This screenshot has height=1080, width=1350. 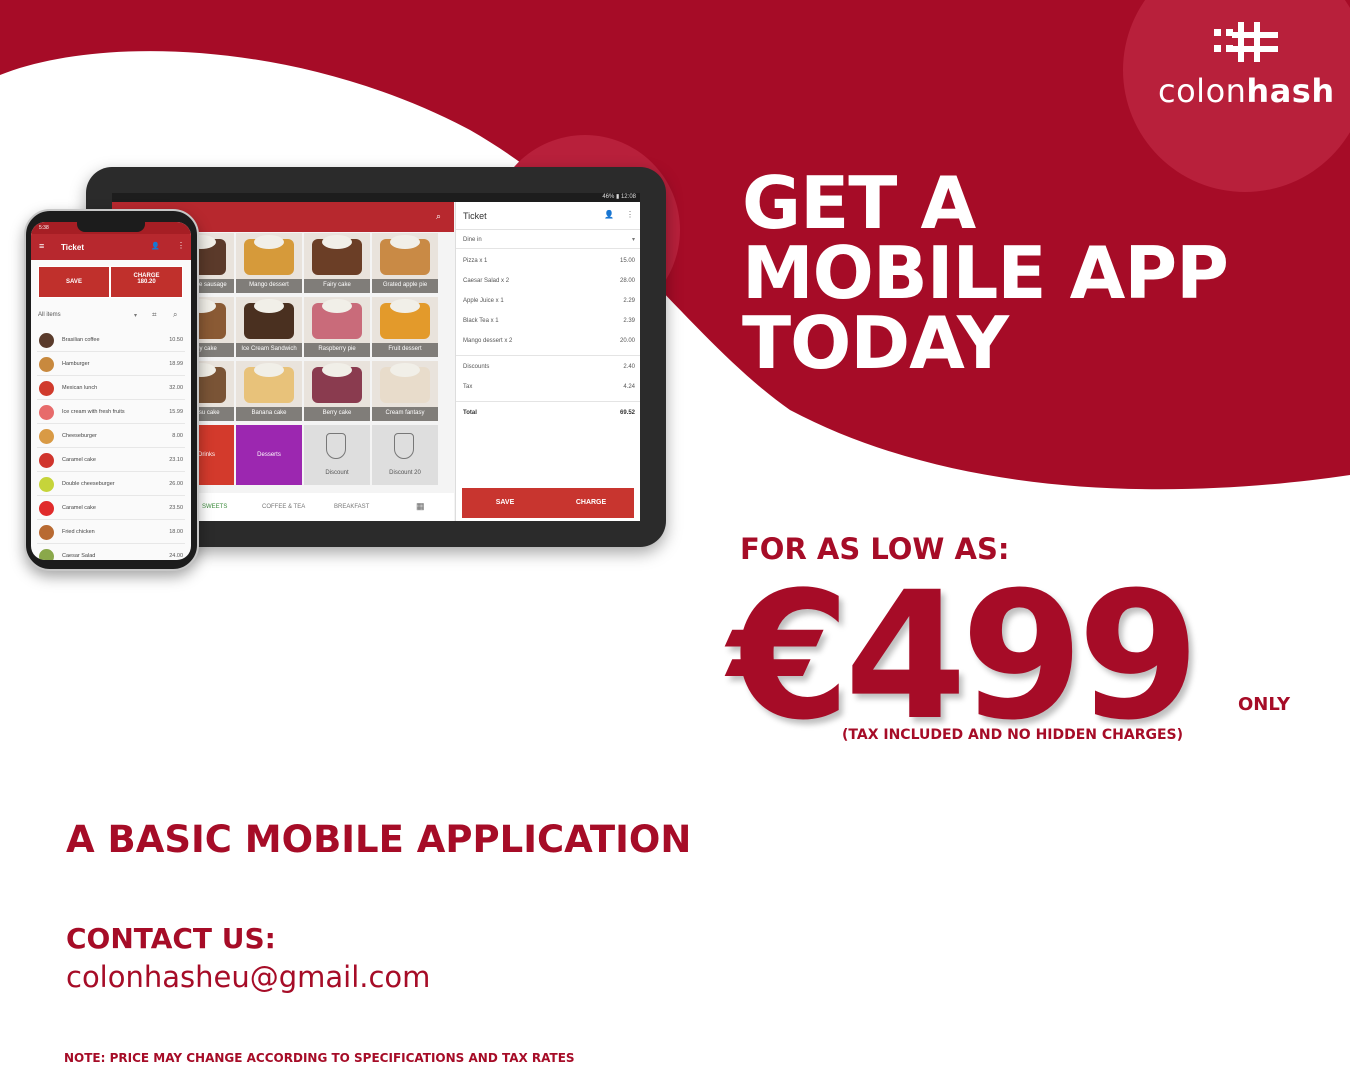 I want to click on item-price: 26.00, so click(x=176, y=484).